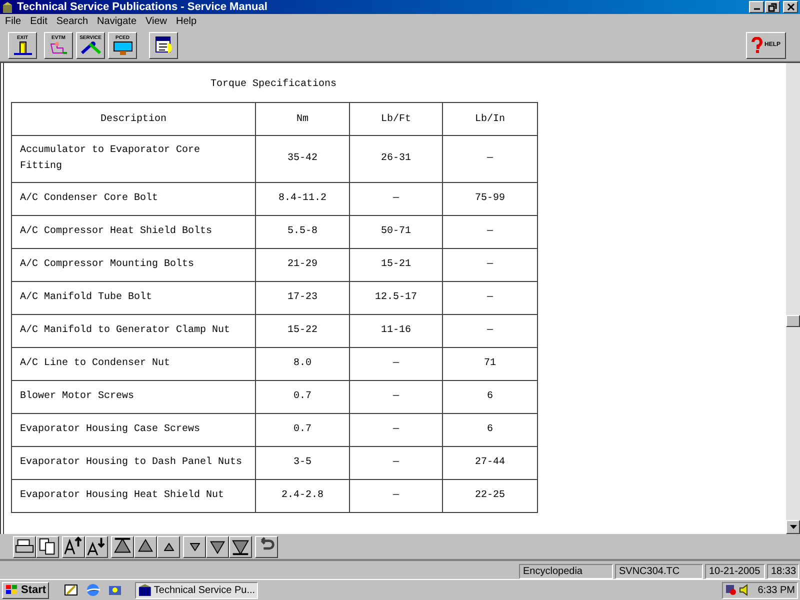 This screenshot has height=600, width=800. Describe the element at coordinates (134, 496) in the screenshot. I see `table-cell: Evaporator Housing Heat Shield Nut` at that location.